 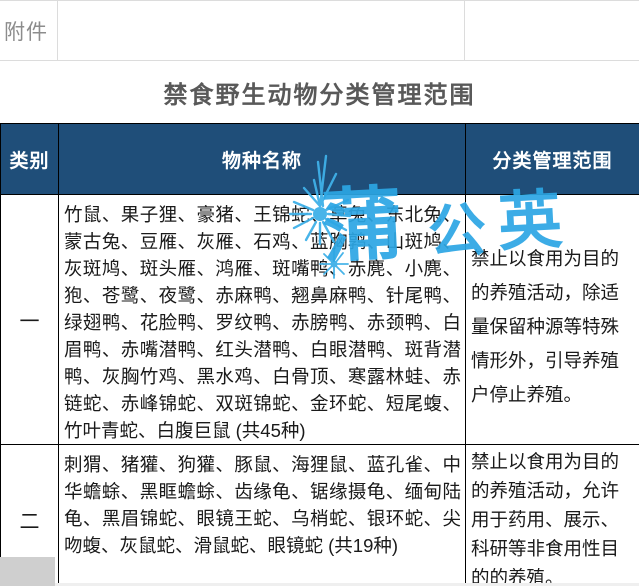 I want to click on column-header-species: 物种名称, so click(x=262, y=159).